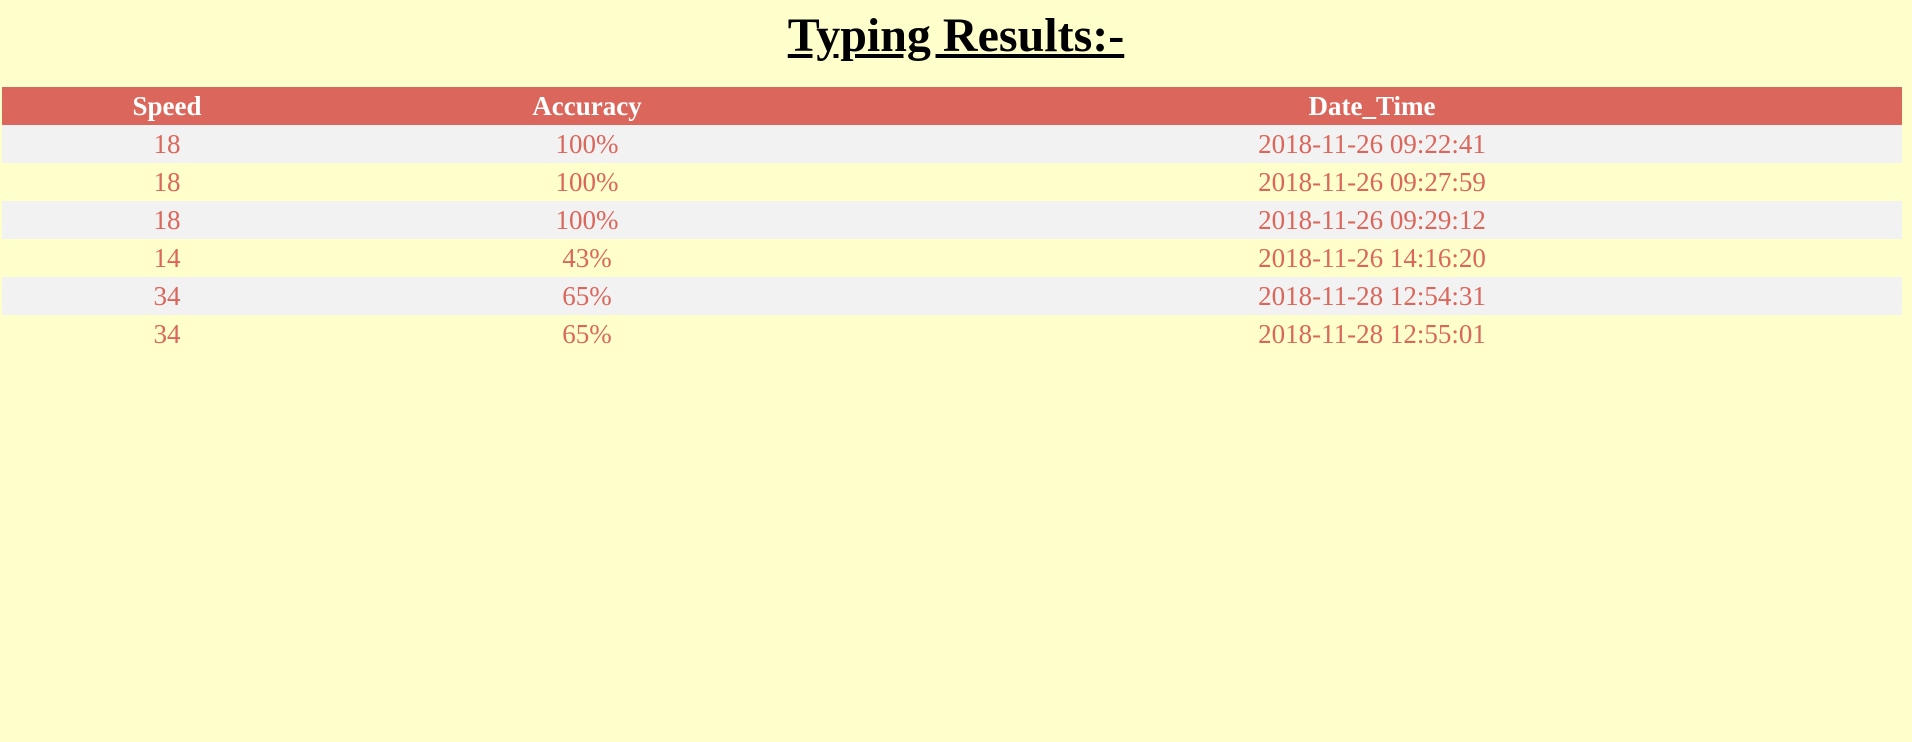 This screenshot has width=1912, height=742. Describe the element at coordinates (952, 182) in the screenshot. I see `table-row: 18 100% 2018-11-26 09:27:59` at that location.